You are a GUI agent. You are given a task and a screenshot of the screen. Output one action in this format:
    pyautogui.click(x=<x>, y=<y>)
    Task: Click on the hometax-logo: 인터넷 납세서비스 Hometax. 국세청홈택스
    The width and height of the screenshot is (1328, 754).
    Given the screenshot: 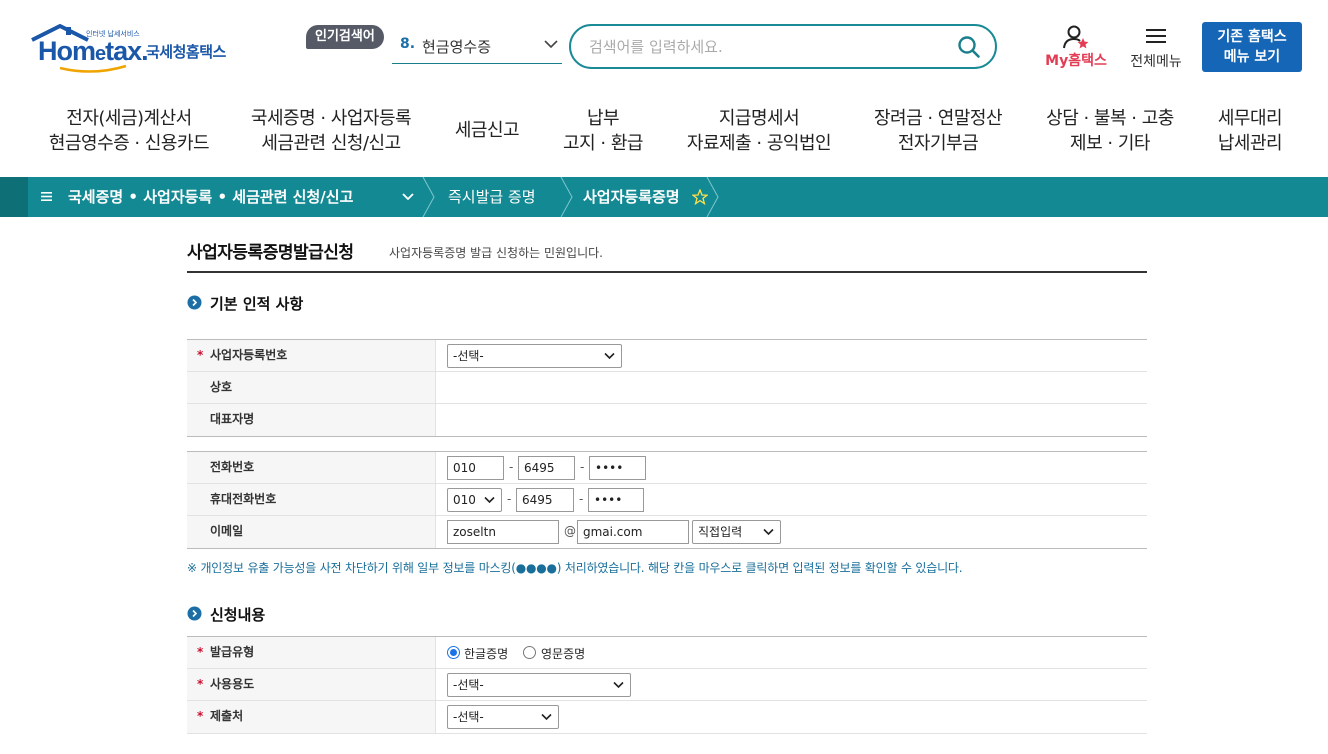 What is the action you would take?
    pyautogui.click(x=138, y=48)
    